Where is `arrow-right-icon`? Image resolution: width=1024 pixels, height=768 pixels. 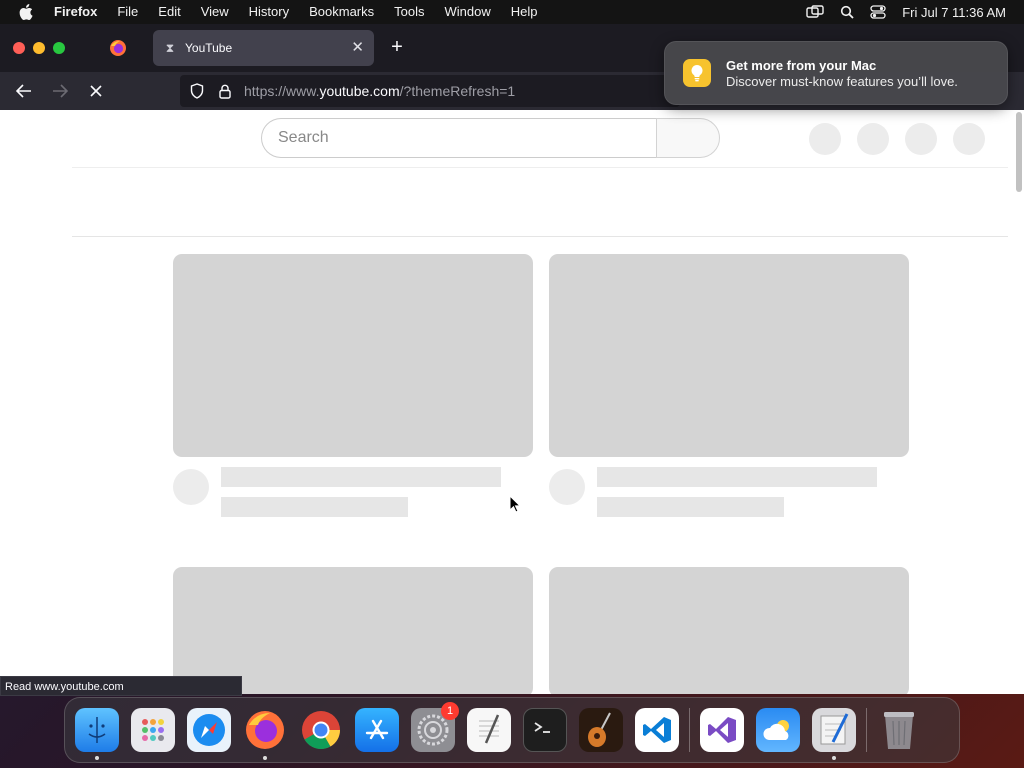
arrow-right-icon is located at coordinates (60, 91).